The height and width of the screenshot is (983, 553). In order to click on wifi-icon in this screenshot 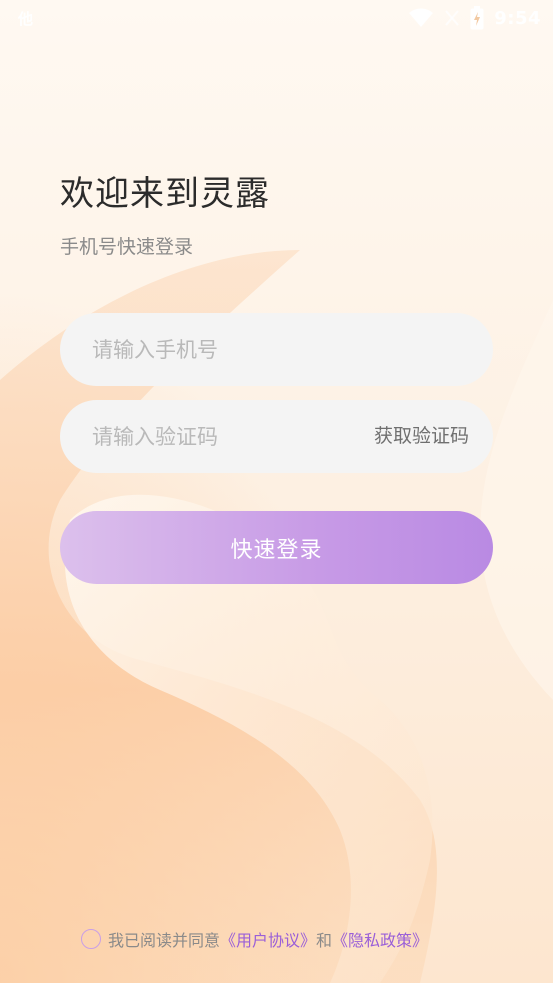, I will do `click(421, 17)`.